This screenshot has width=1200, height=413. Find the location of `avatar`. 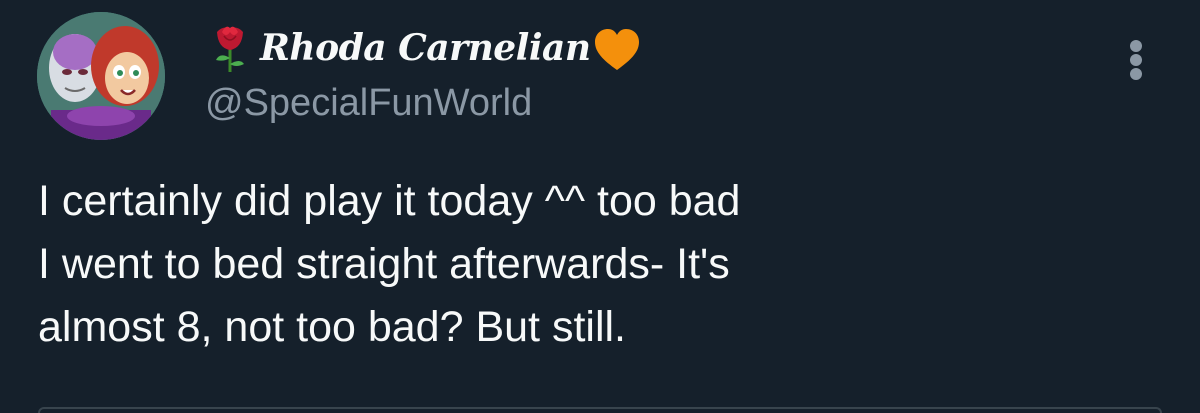

avatar is located at coordinates (101, 76).